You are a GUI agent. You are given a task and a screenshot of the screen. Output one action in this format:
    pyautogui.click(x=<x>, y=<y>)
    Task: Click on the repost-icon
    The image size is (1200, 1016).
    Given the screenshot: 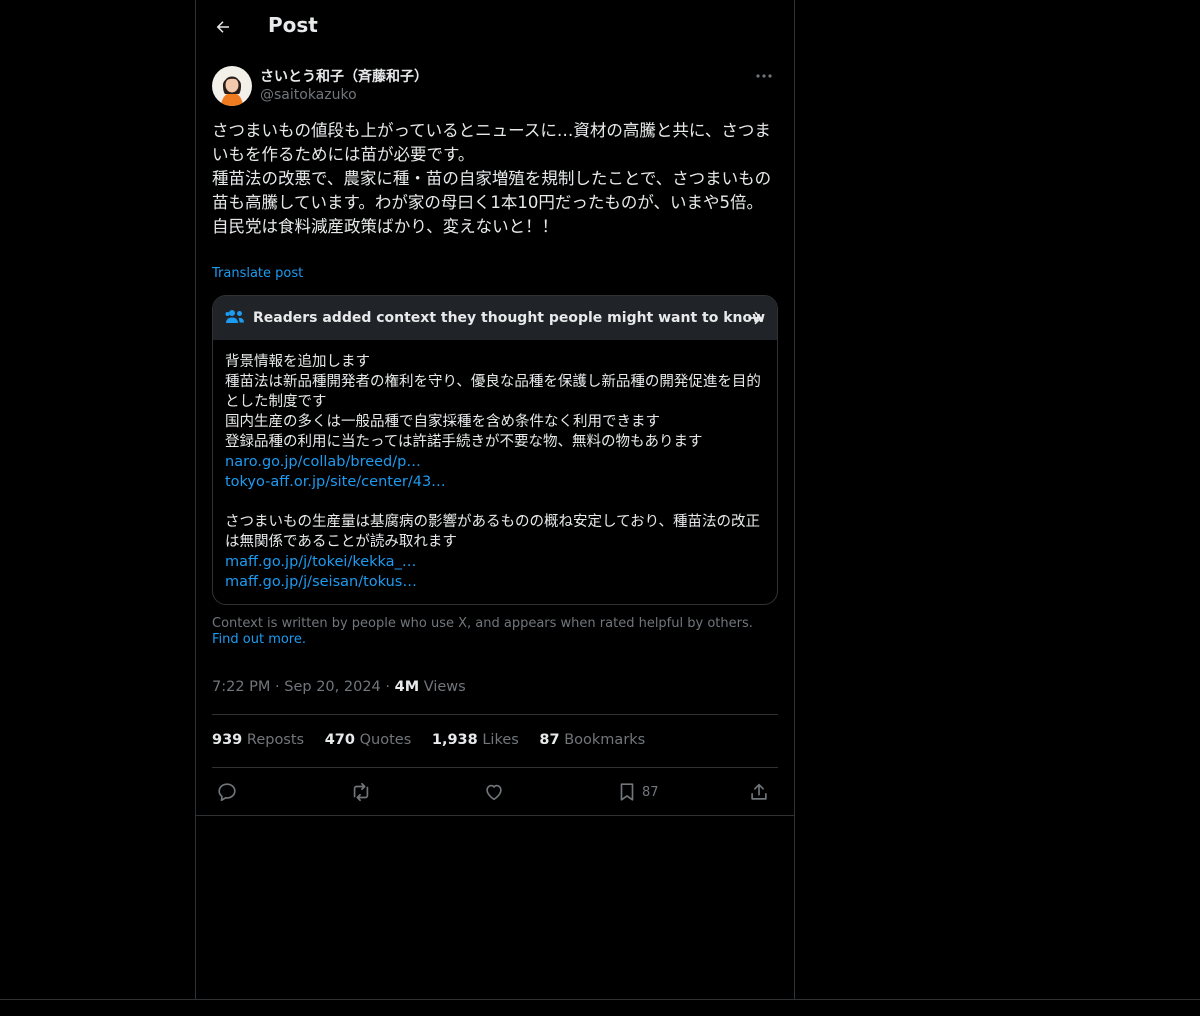 What is the action you would take?
    pyautogui.click(x=361, y=792)
    